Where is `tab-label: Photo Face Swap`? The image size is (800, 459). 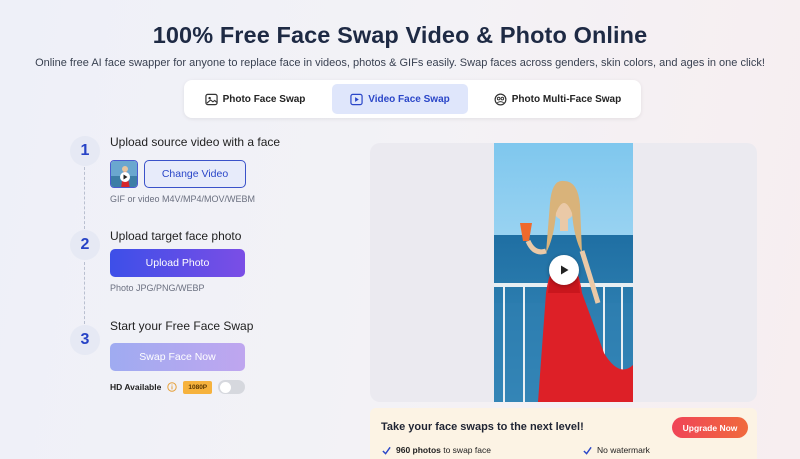 tab-label: Photo Face Swap is located at coordinates (264, 99).